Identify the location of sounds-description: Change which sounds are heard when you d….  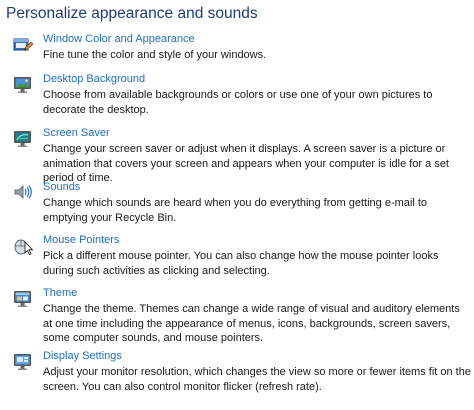
(235, 210).